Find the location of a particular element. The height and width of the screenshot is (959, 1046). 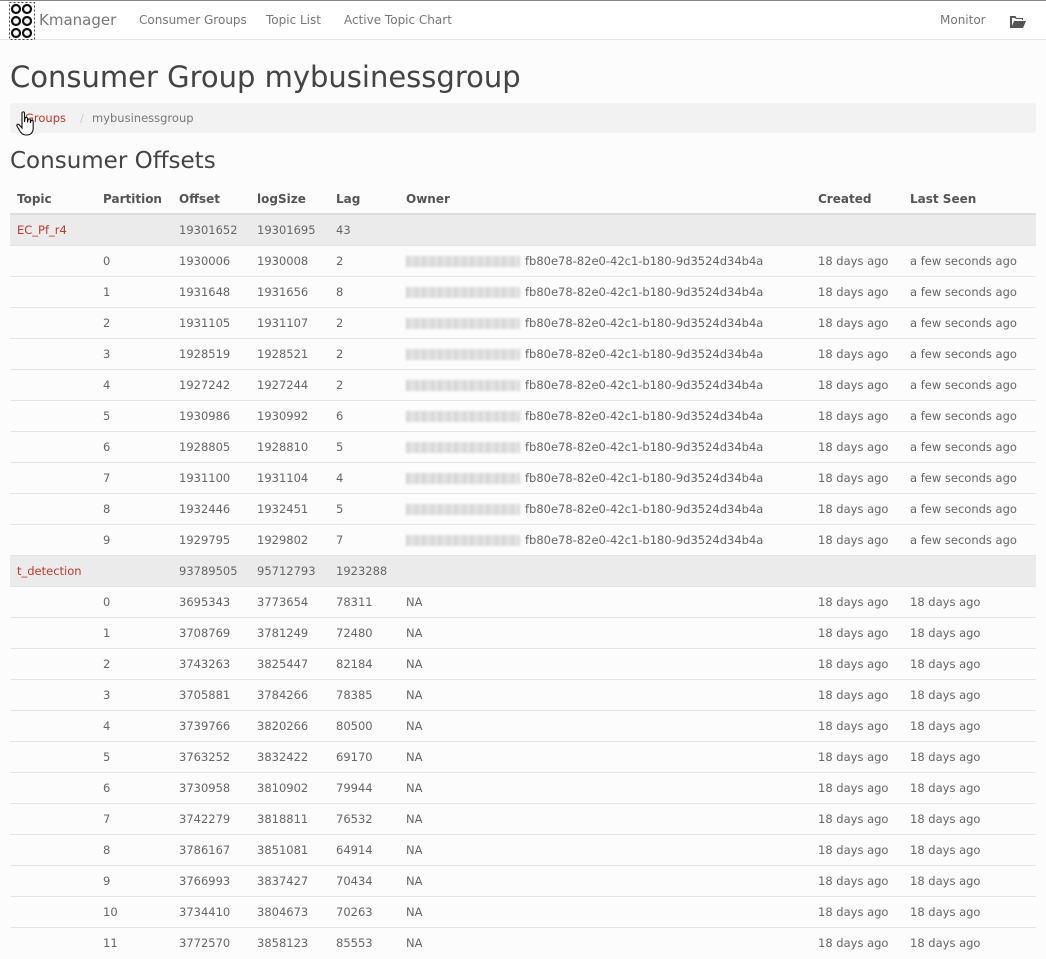

nav-topic-list: Topic List is located at coordinates (293, 20).